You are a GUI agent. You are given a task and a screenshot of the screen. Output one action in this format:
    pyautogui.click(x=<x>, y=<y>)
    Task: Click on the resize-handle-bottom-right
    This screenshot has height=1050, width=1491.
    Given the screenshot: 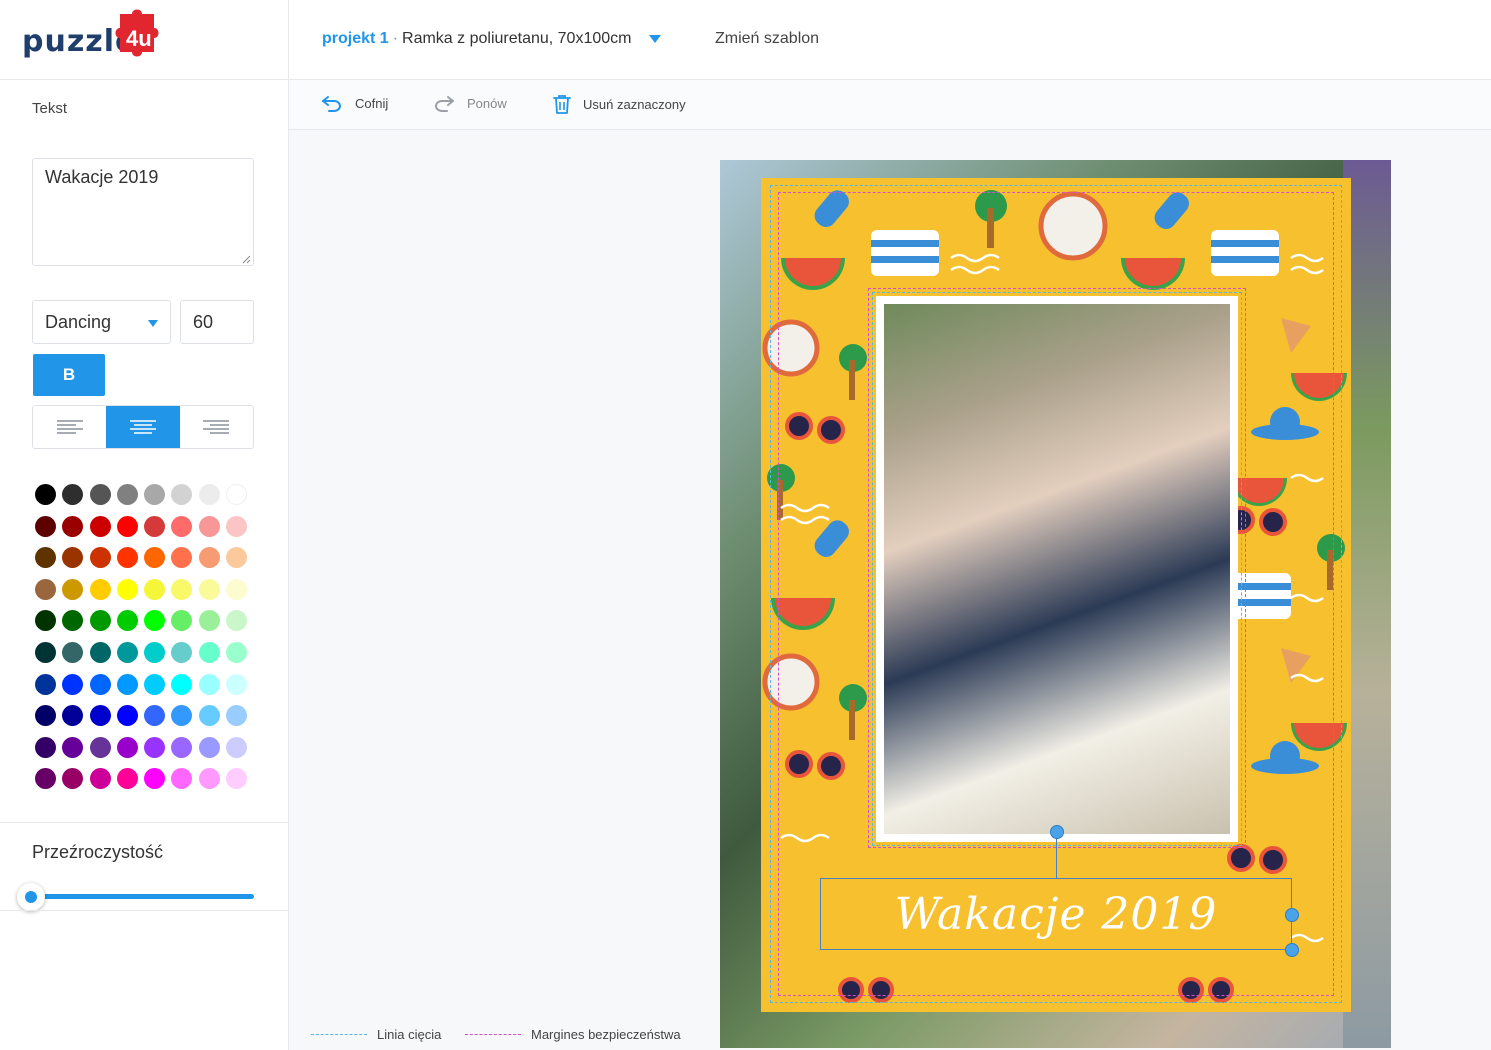 What is the action you would take?
    pyautogui.click(x=1292, y=950)
    